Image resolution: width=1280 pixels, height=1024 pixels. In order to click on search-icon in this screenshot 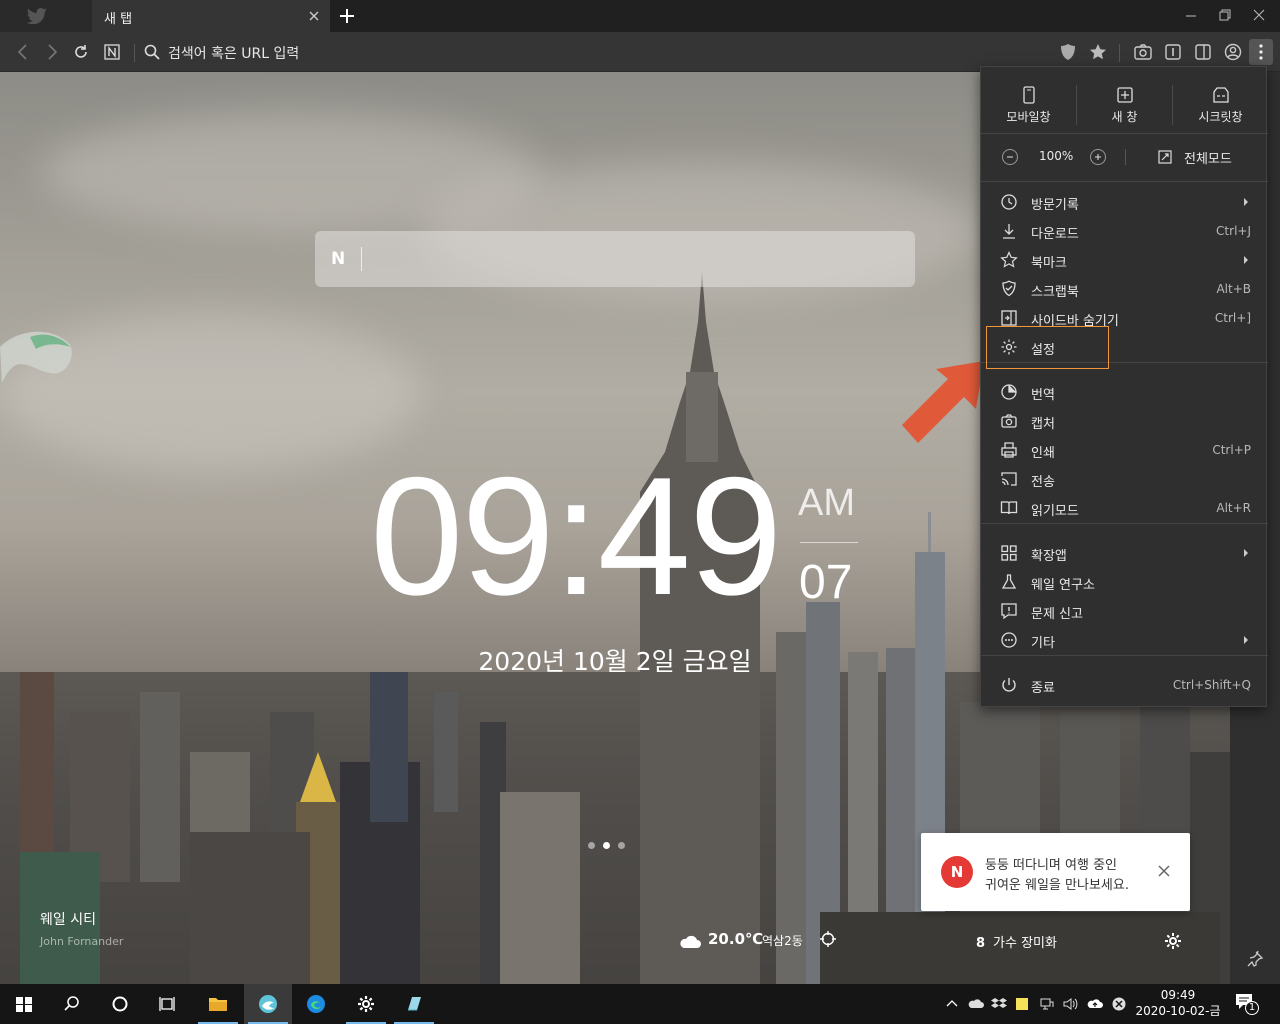, I will do `click(71, 1003)`.